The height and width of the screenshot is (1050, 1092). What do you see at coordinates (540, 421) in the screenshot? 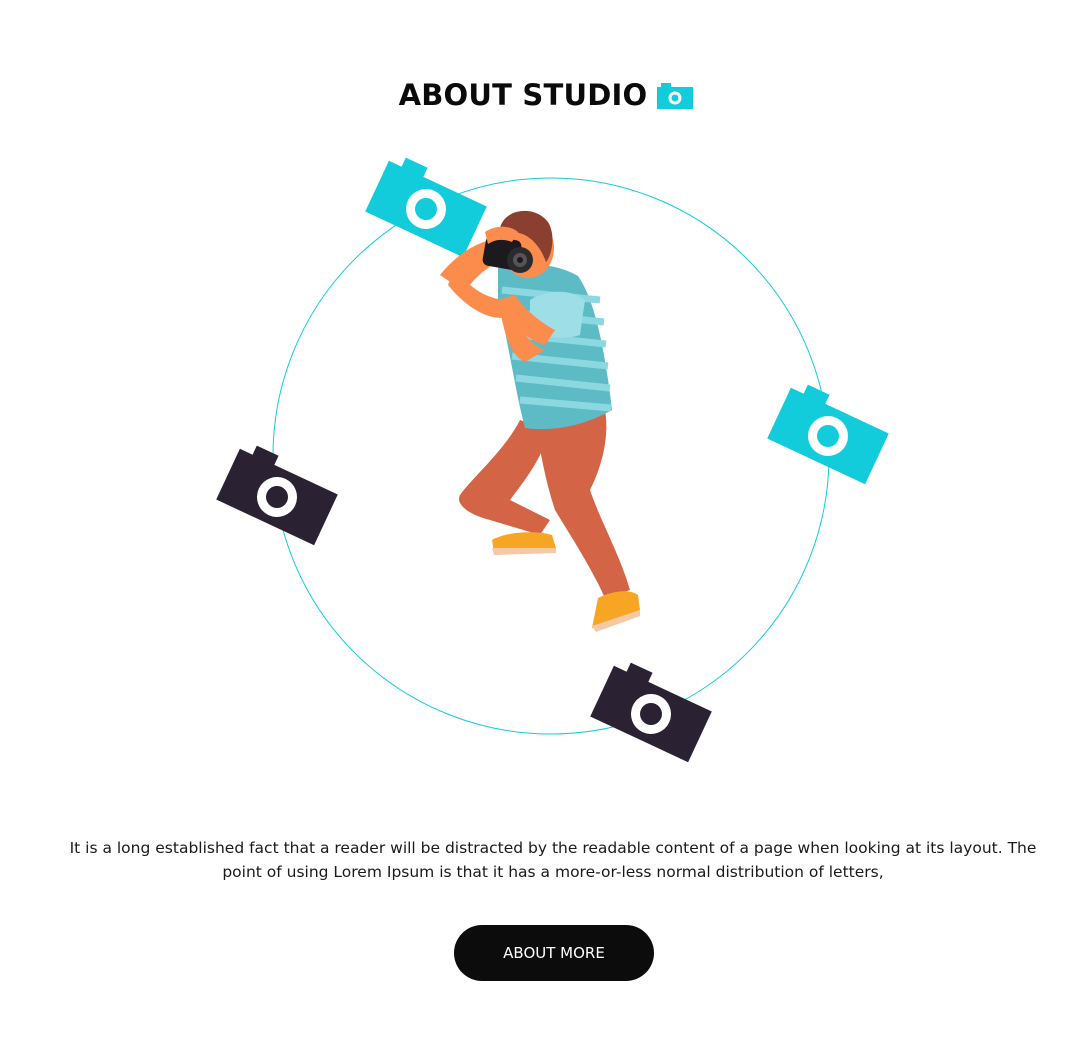
I see `photographer-figure` at bounding box center [540, 421].